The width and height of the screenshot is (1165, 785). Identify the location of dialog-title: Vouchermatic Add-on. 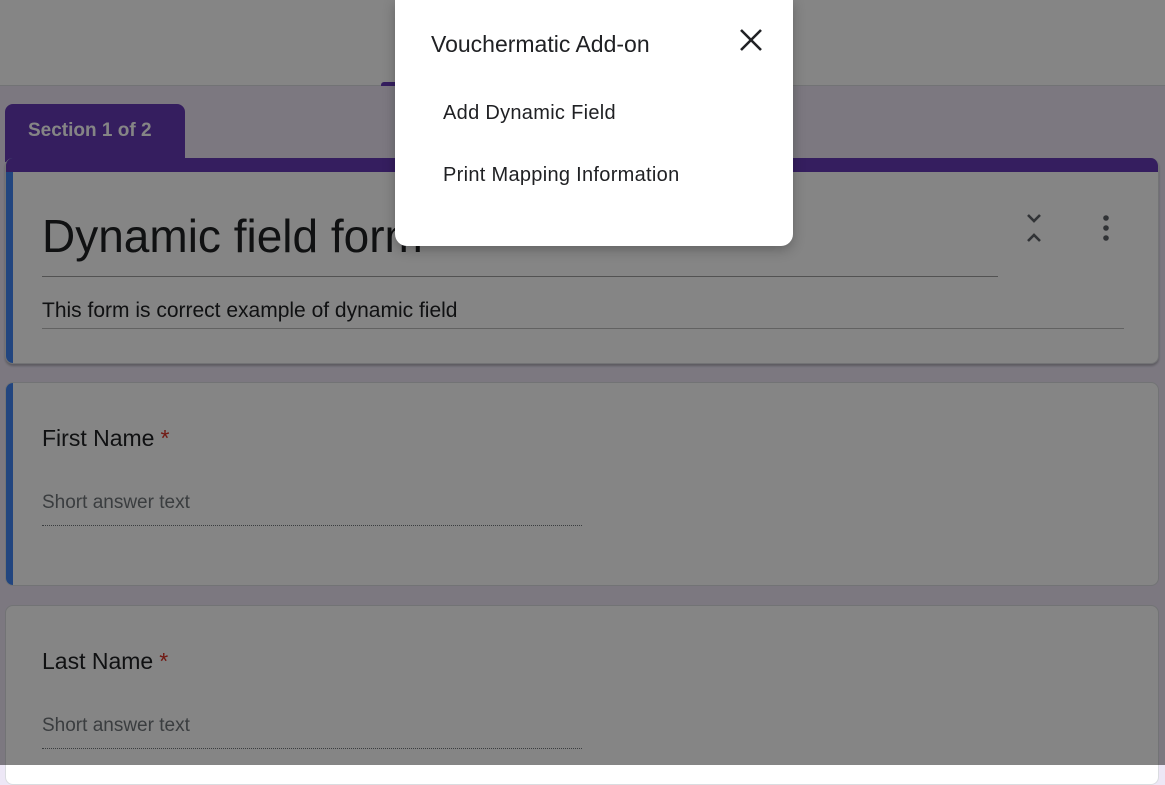
(540, 44).